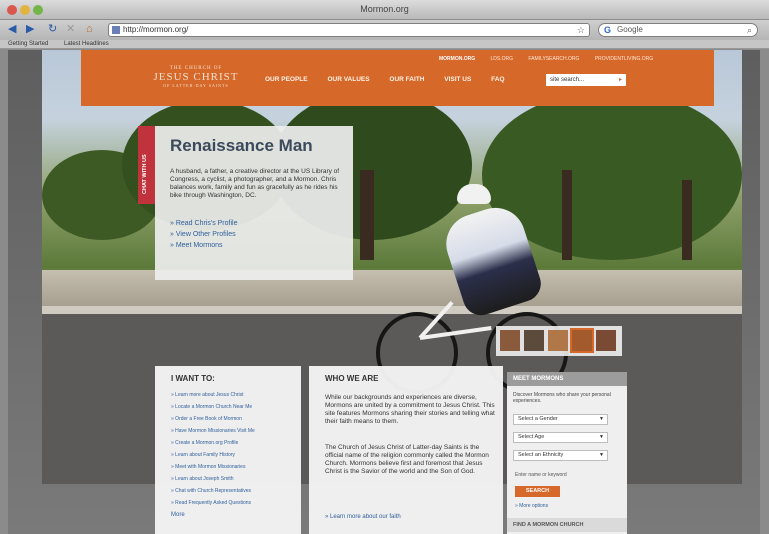  What do you see at coordinates (384, 44) in the screenshot?
I see `bookmarks-bar: Getting Started Latest Headlines` at bounding box center [384, 44].